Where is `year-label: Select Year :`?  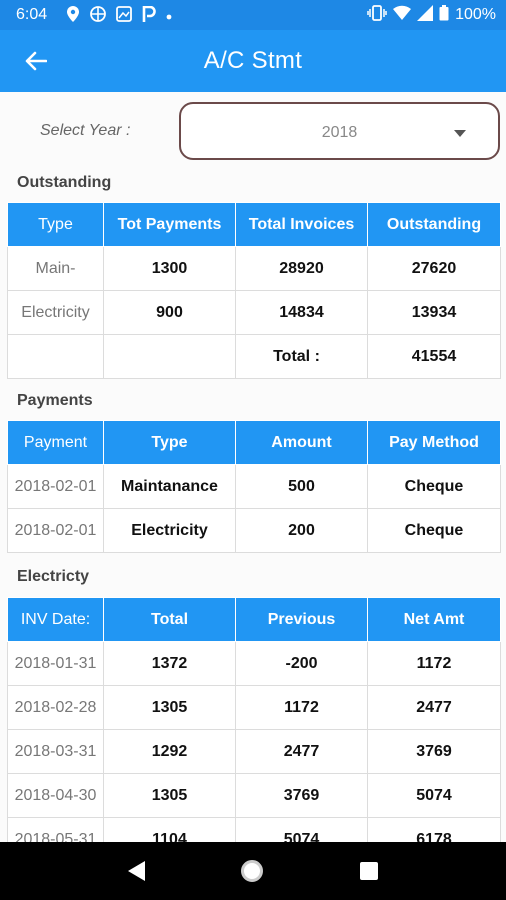
year-label: Select Year : is located at coordinates (85, 130).